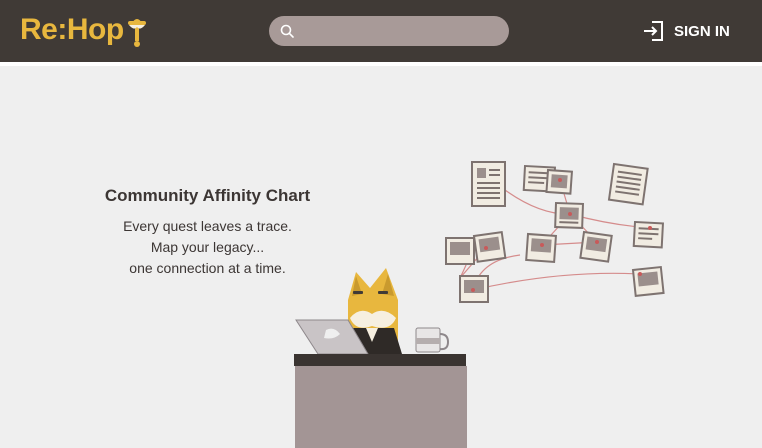 Image resolution: width=762 pixels, height=448 pixels. I want to click on sign-in-button: SIGN IN, so click(686, 31).